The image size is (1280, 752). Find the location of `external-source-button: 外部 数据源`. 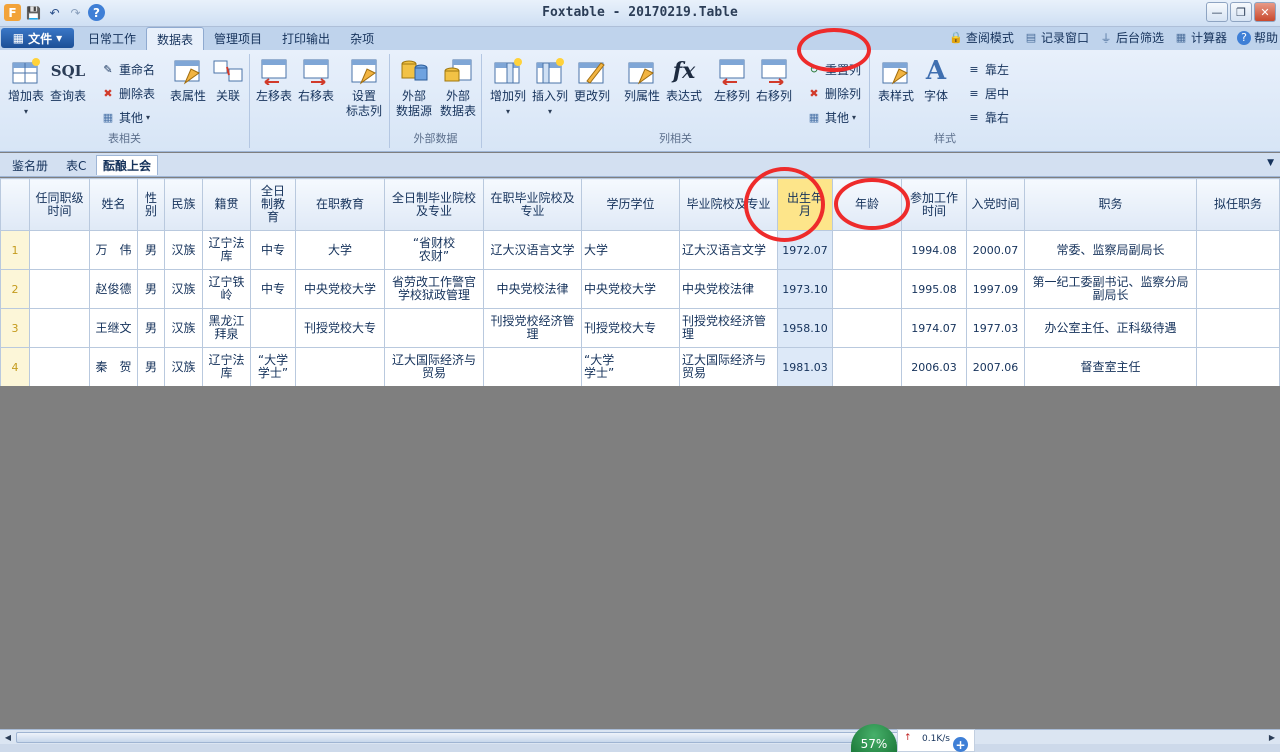

external-source-button: 外部 数据源 is located at coordinates (414, 87).